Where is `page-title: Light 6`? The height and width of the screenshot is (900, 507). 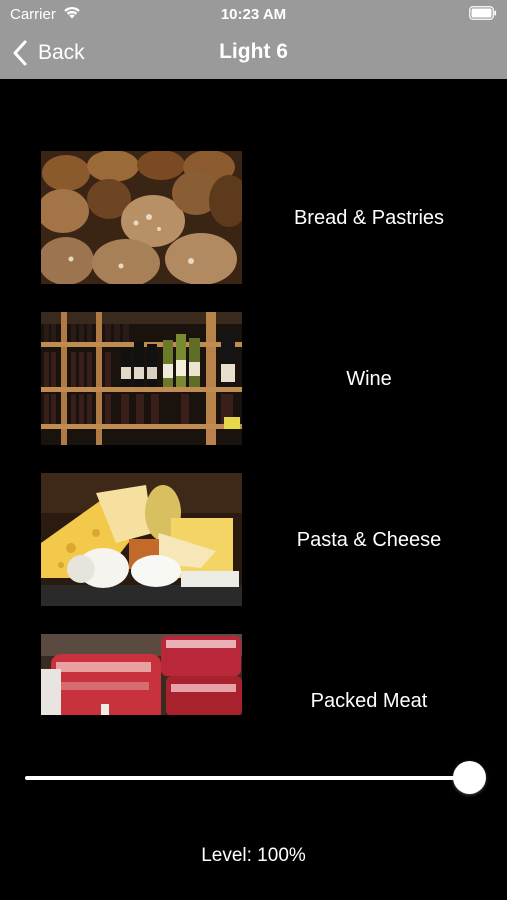
page-title: Light 6 is located at coordinates (253, 51).